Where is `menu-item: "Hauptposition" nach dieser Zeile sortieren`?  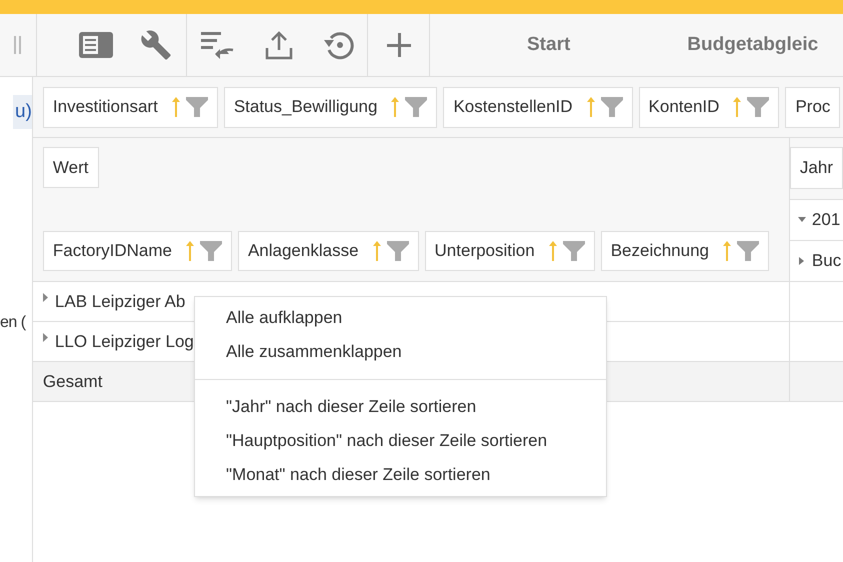 menu-item: "Hauptposition" nach dieser Zeile sortieren is located at coordinates (400, 441).